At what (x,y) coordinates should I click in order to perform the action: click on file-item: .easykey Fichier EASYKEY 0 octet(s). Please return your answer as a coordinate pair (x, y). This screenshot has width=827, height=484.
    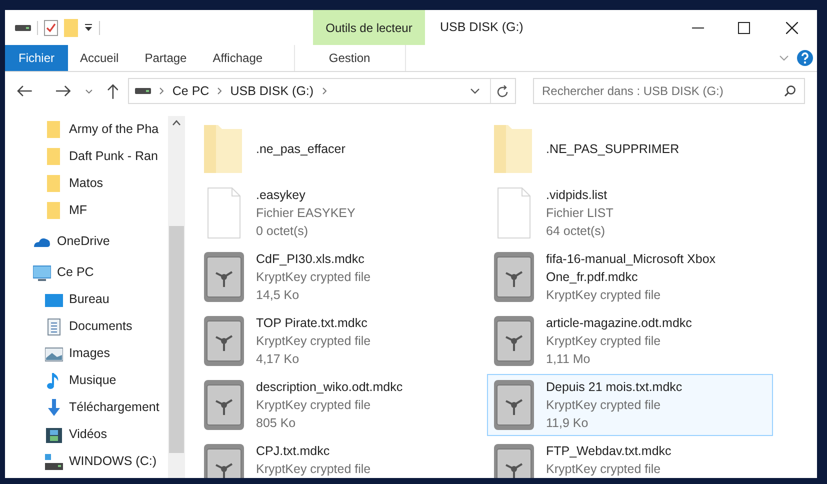
    Looking at the image, I should click on (340, 213).